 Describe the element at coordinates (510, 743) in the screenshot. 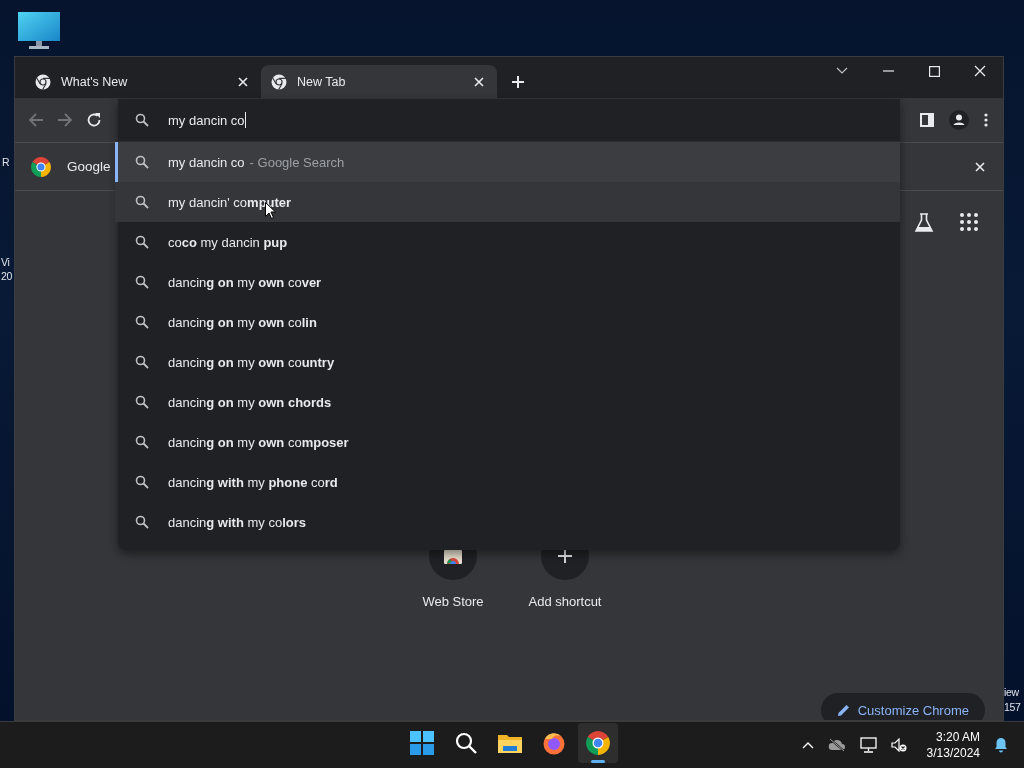

I see `folder-icon` at that location.